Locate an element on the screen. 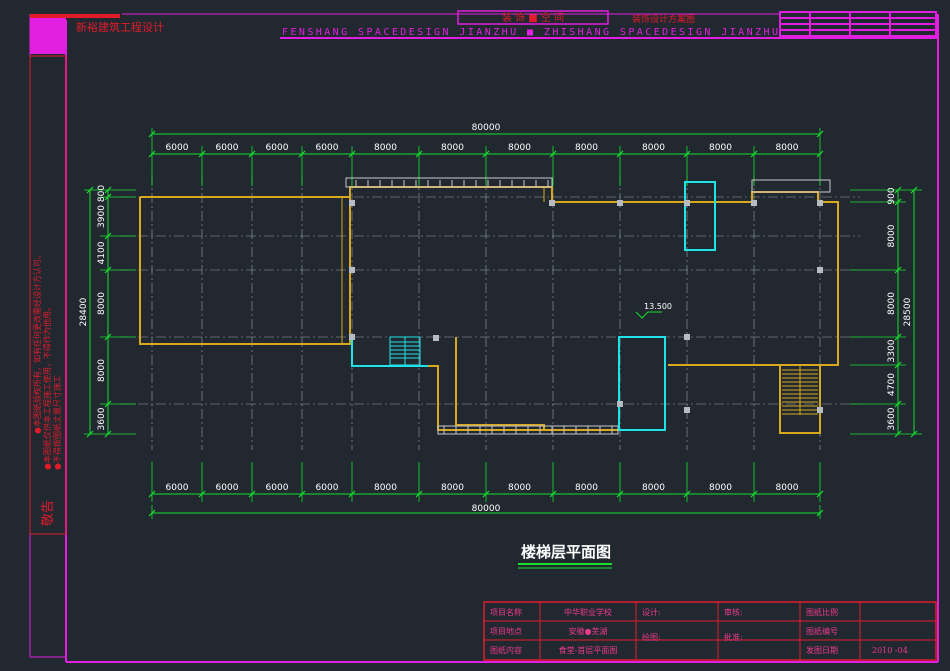 This screenshot has width=950, height=671. window-band-top-east is located at coordinates (791, 186).